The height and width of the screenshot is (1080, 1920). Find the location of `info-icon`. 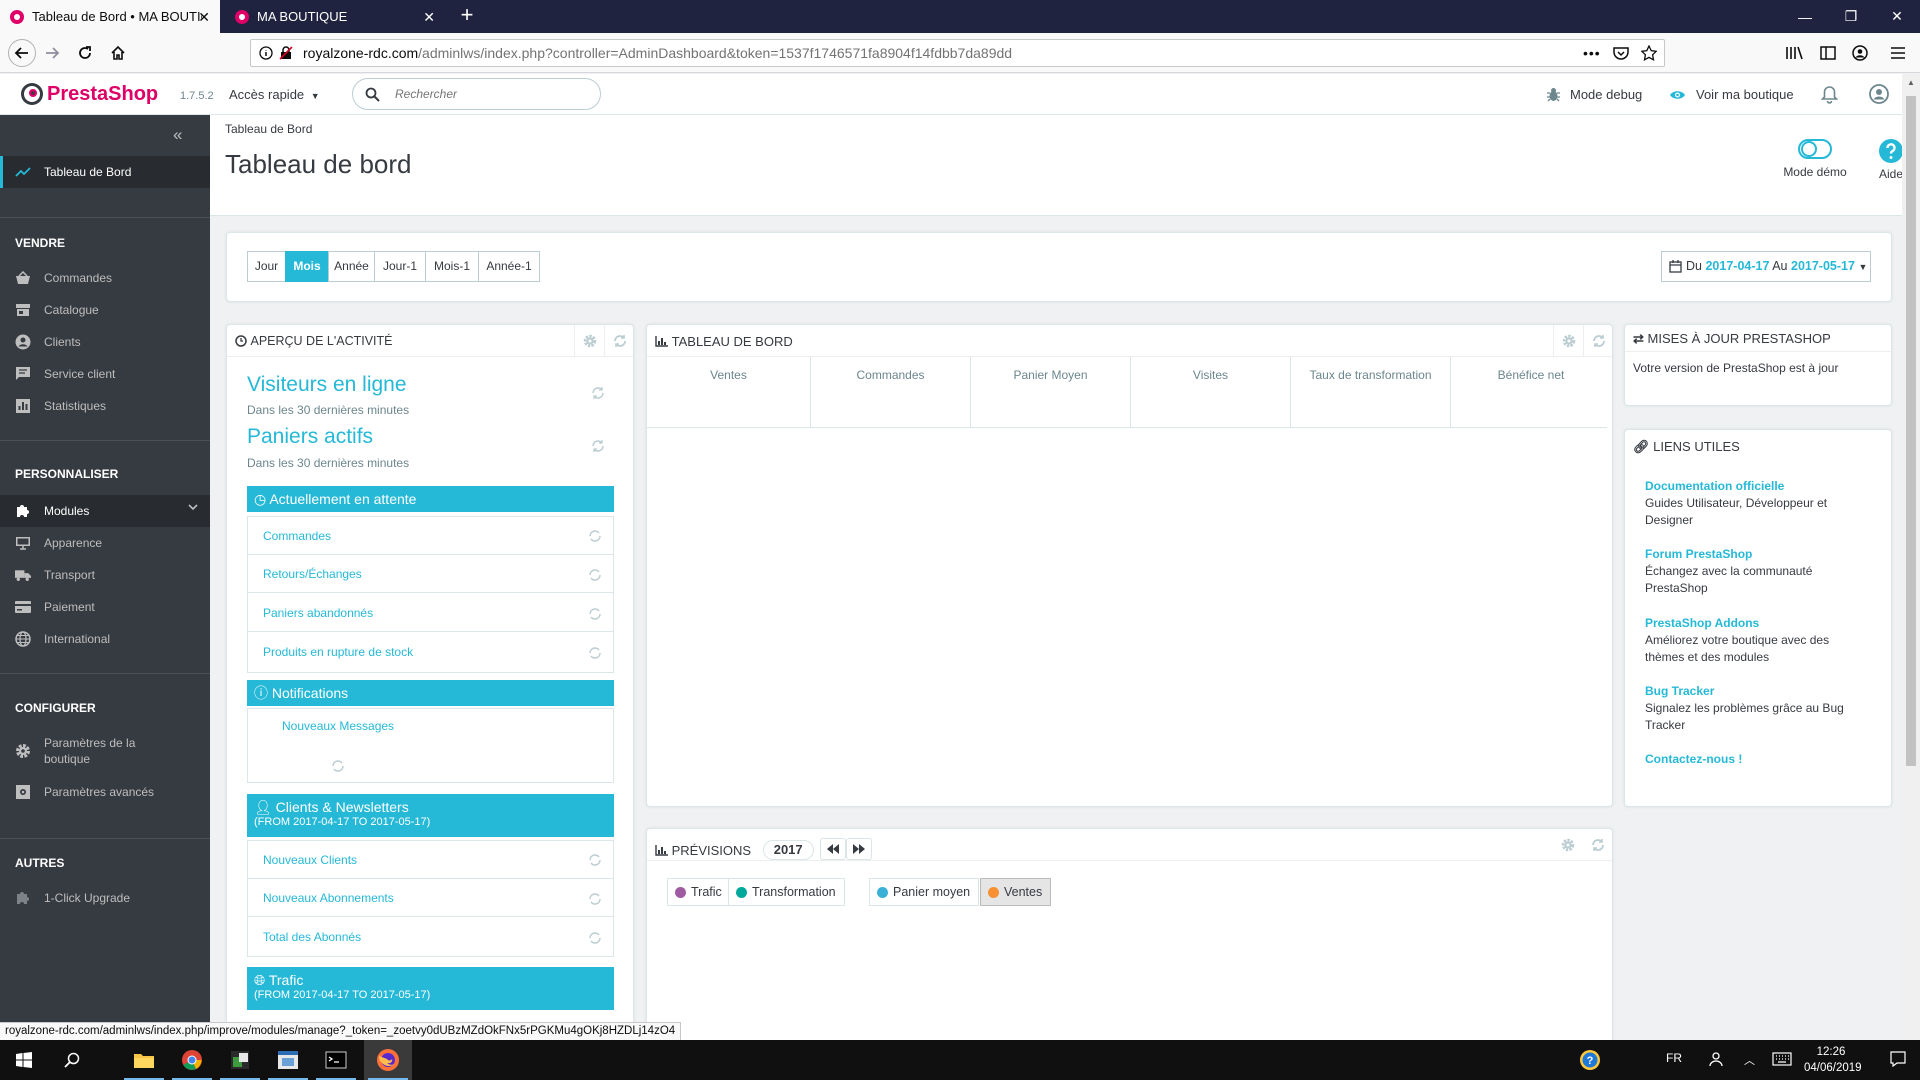

info-icon is located at coordinates (266, 53).